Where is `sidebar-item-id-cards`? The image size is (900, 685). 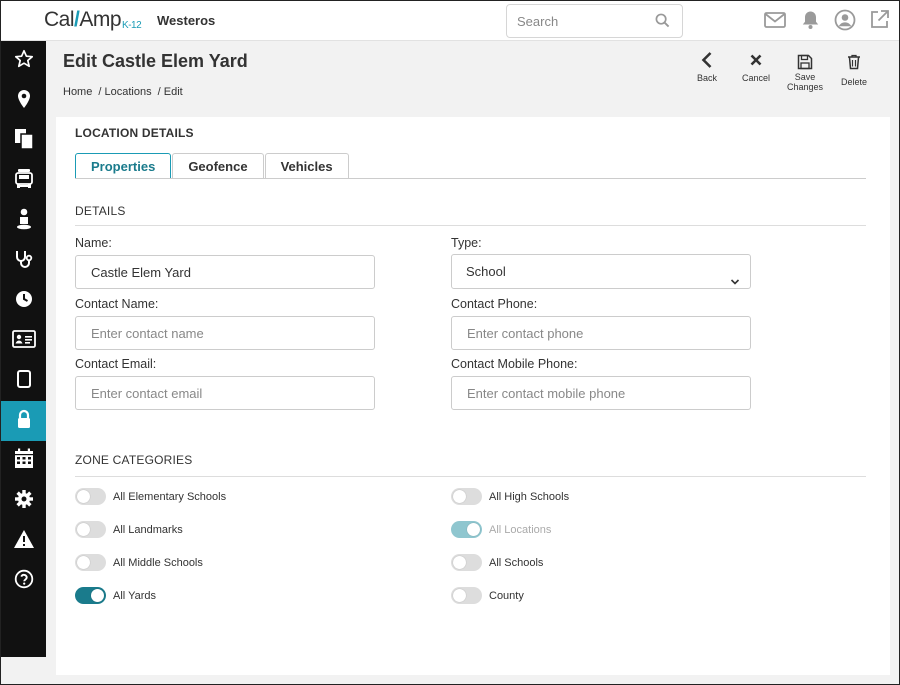
sidebar-item-id-cards is located at coordinates (23, 341).